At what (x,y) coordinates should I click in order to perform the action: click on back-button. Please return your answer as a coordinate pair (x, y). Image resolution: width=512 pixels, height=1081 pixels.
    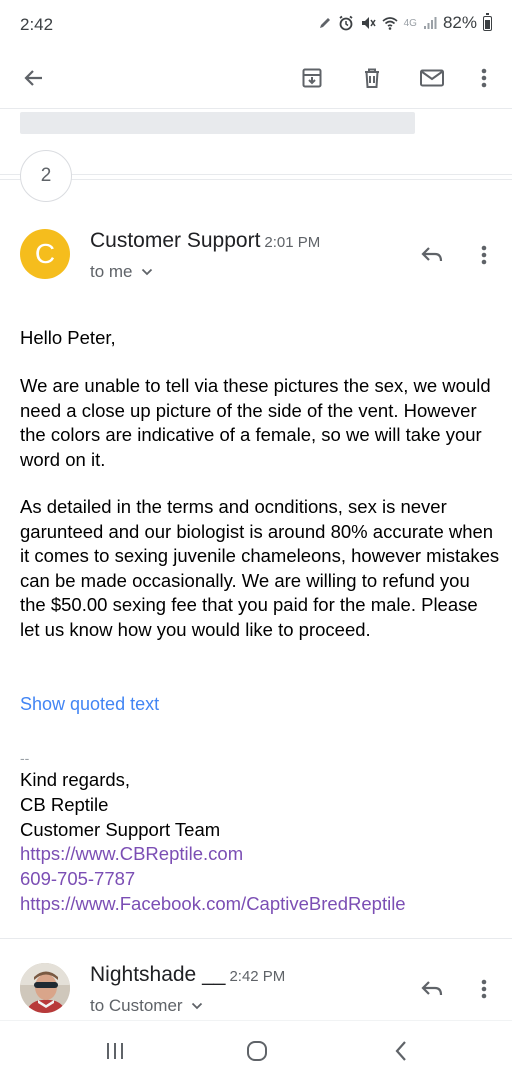
    Looking at the image, I should click on (34, 78).